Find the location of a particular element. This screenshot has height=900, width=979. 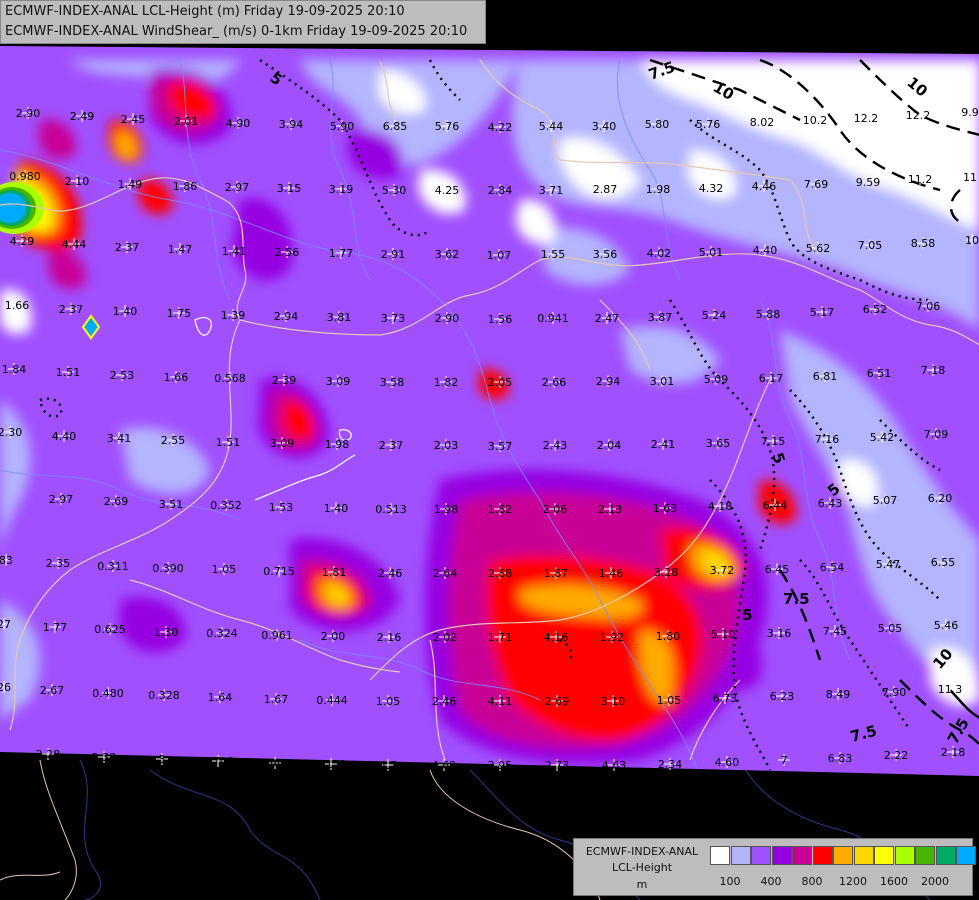

station-value: 2.73 is located at coordinates (557, 765).